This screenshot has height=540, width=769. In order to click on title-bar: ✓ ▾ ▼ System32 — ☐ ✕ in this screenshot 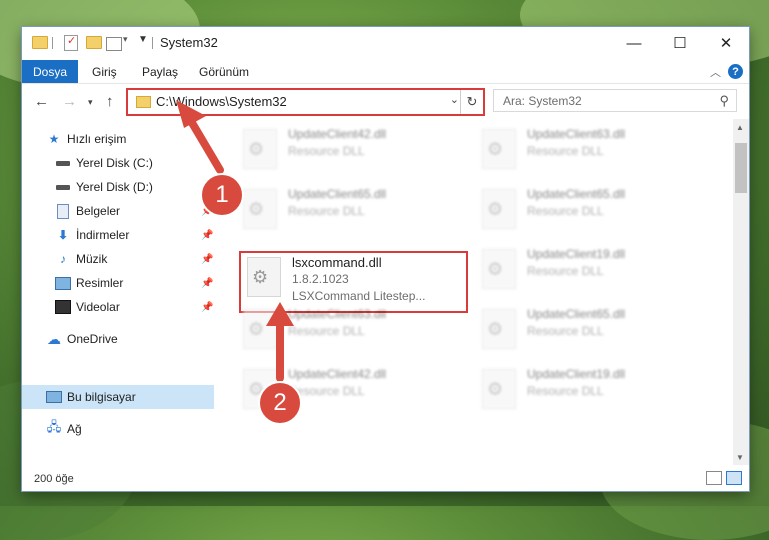, I will do `click(385, 43)`.